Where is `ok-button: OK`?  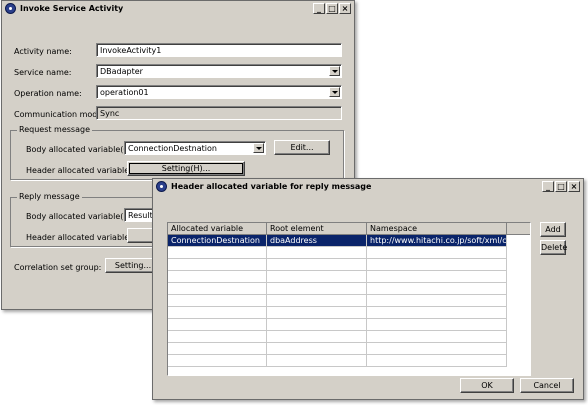
ok-button: OK is located at coordinates (487, 385).